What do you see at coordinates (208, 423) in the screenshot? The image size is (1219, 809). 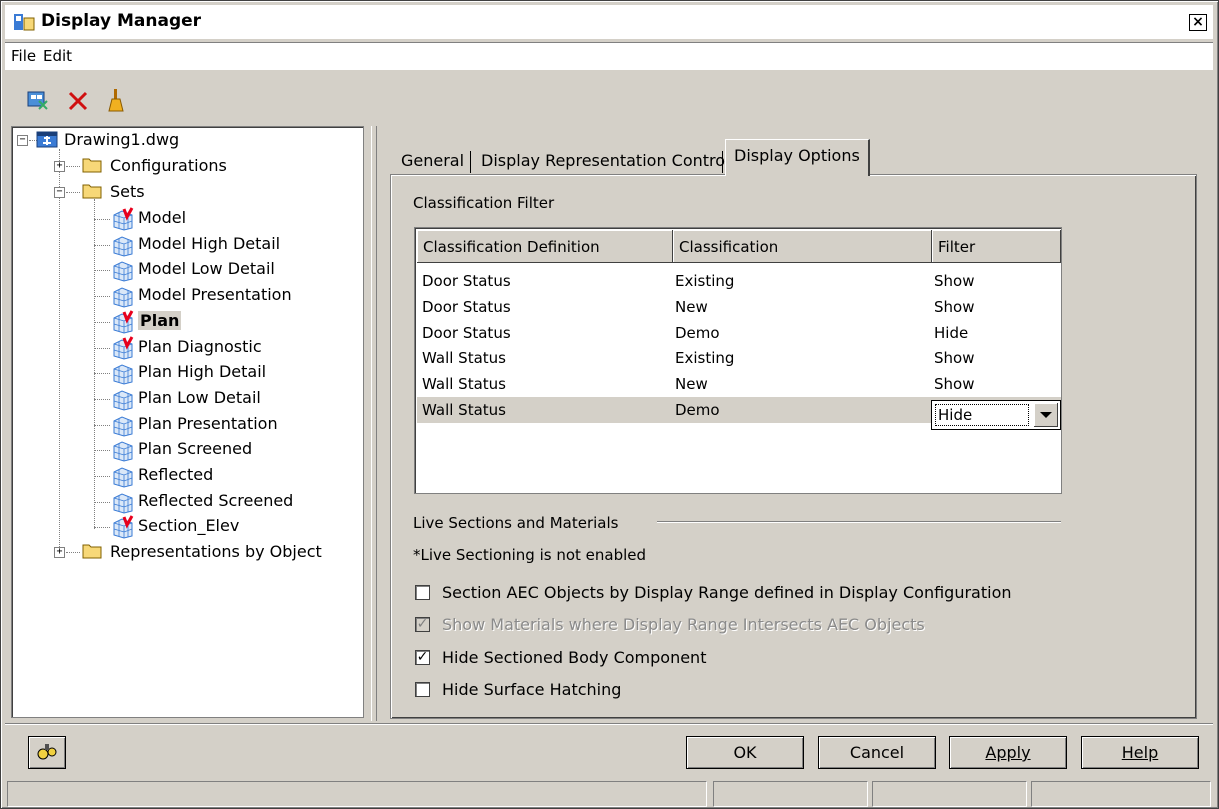 I see `tree-node-label: Plan Presentation` at bounding box center [208, 423].